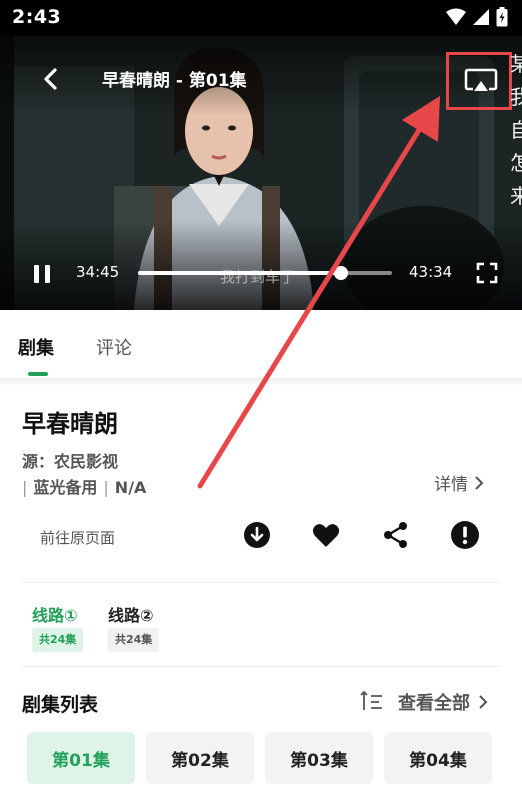  Describe the element at coordinates (258, 277) in the screenshot. I see `subtitle-text: 我打到车了` at that location.